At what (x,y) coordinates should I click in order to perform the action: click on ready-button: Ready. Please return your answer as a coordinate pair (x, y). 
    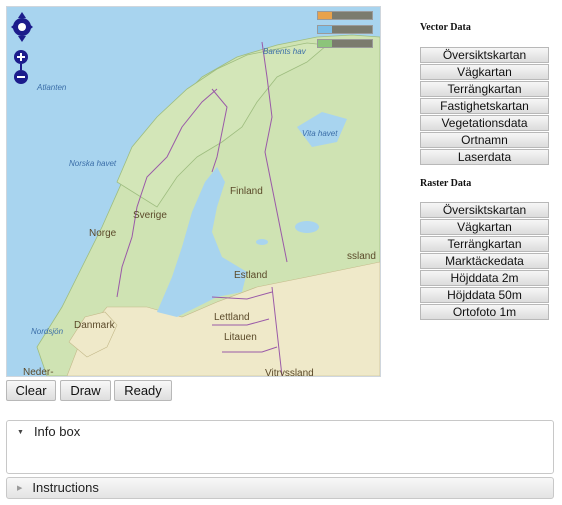
    Looking at the image, I should click on (143, 390).